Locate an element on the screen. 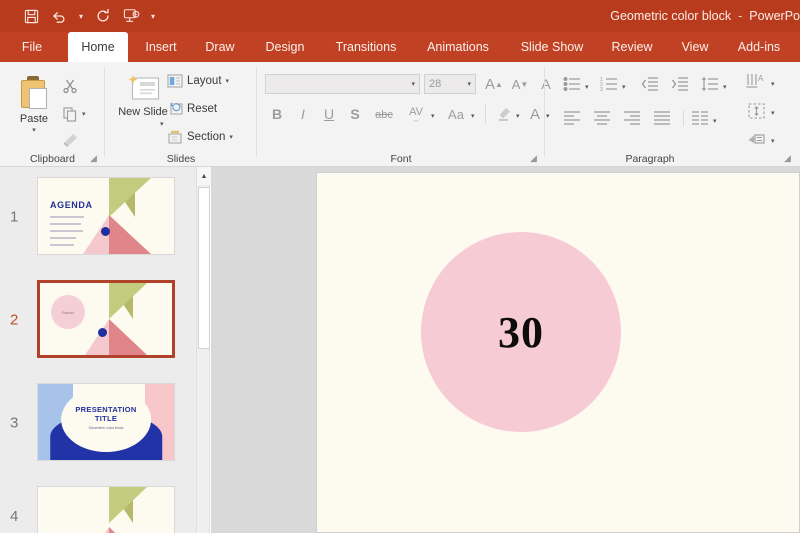  numbering-dropdown-icon: ▾ is located at coordinates (624, 87).